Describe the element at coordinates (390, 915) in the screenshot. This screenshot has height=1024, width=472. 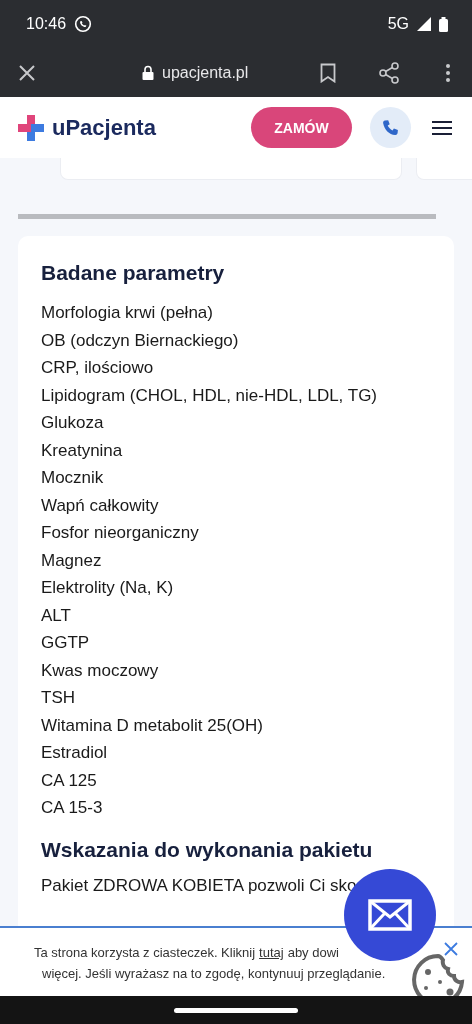
I see `envelope-icon` at that location.